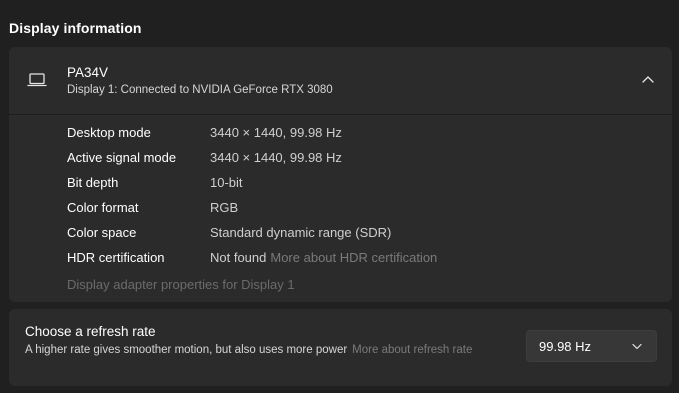  What do you see at coordinates (637, 346) in the screenshot?
I see `chevron-down-icon` at bounding box center [637, 346].